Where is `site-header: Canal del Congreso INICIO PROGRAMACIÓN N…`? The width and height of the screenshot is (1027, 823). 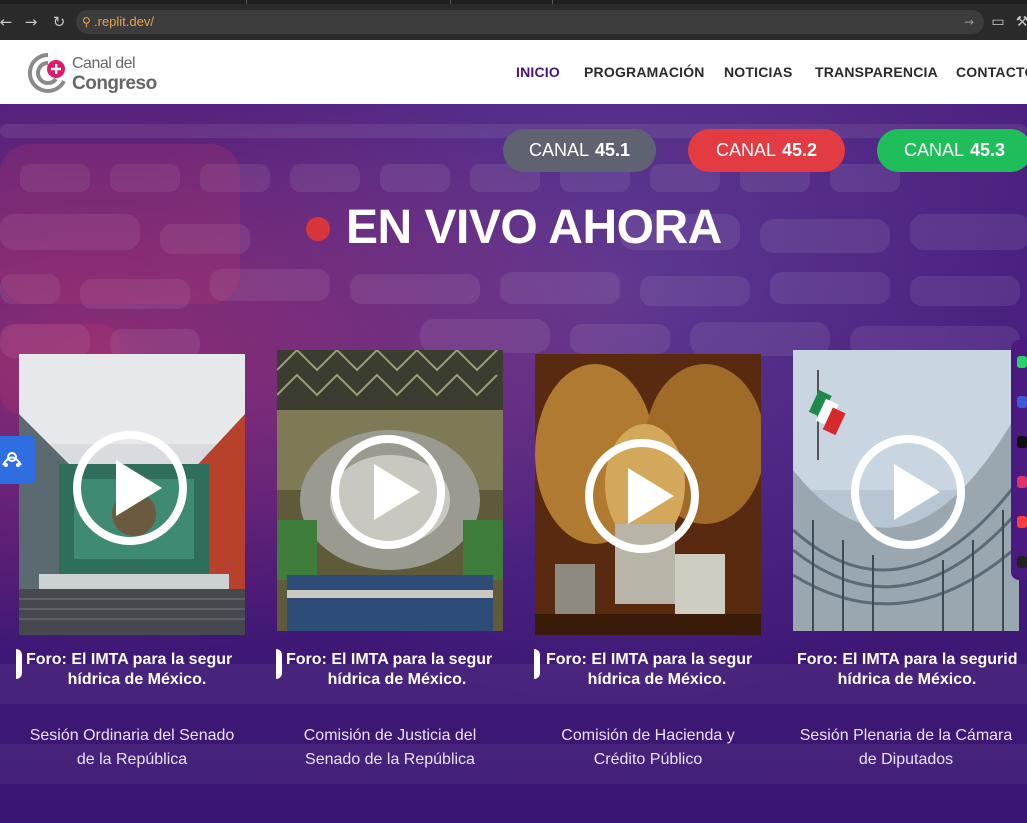 site-header: Canal del Congreso INICIO PROGRAMACIÓN N… is located at coordinates (513, 72).